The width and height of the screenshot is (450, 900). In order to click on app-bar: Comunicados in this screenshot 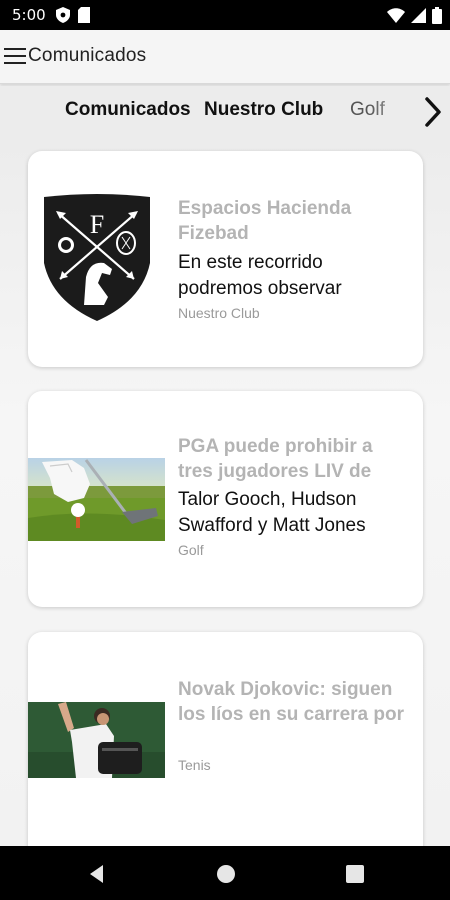, I will do `click(225, 57)`.